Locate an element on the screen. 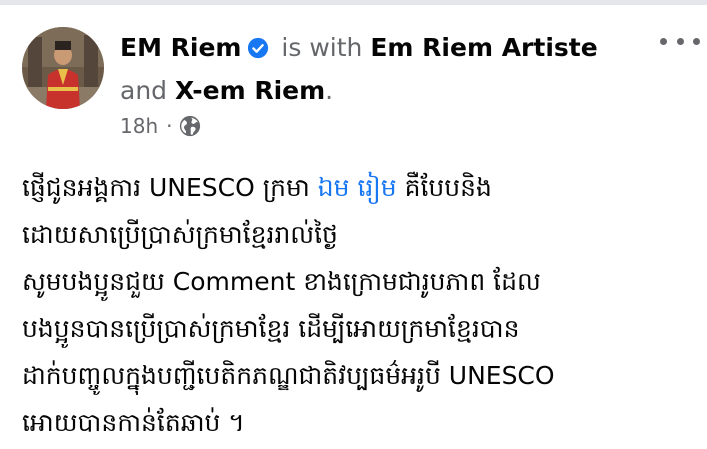 Image resolution: width=707 pixels, height=449 pixels. top-divider is located at coordinates (353, 2).